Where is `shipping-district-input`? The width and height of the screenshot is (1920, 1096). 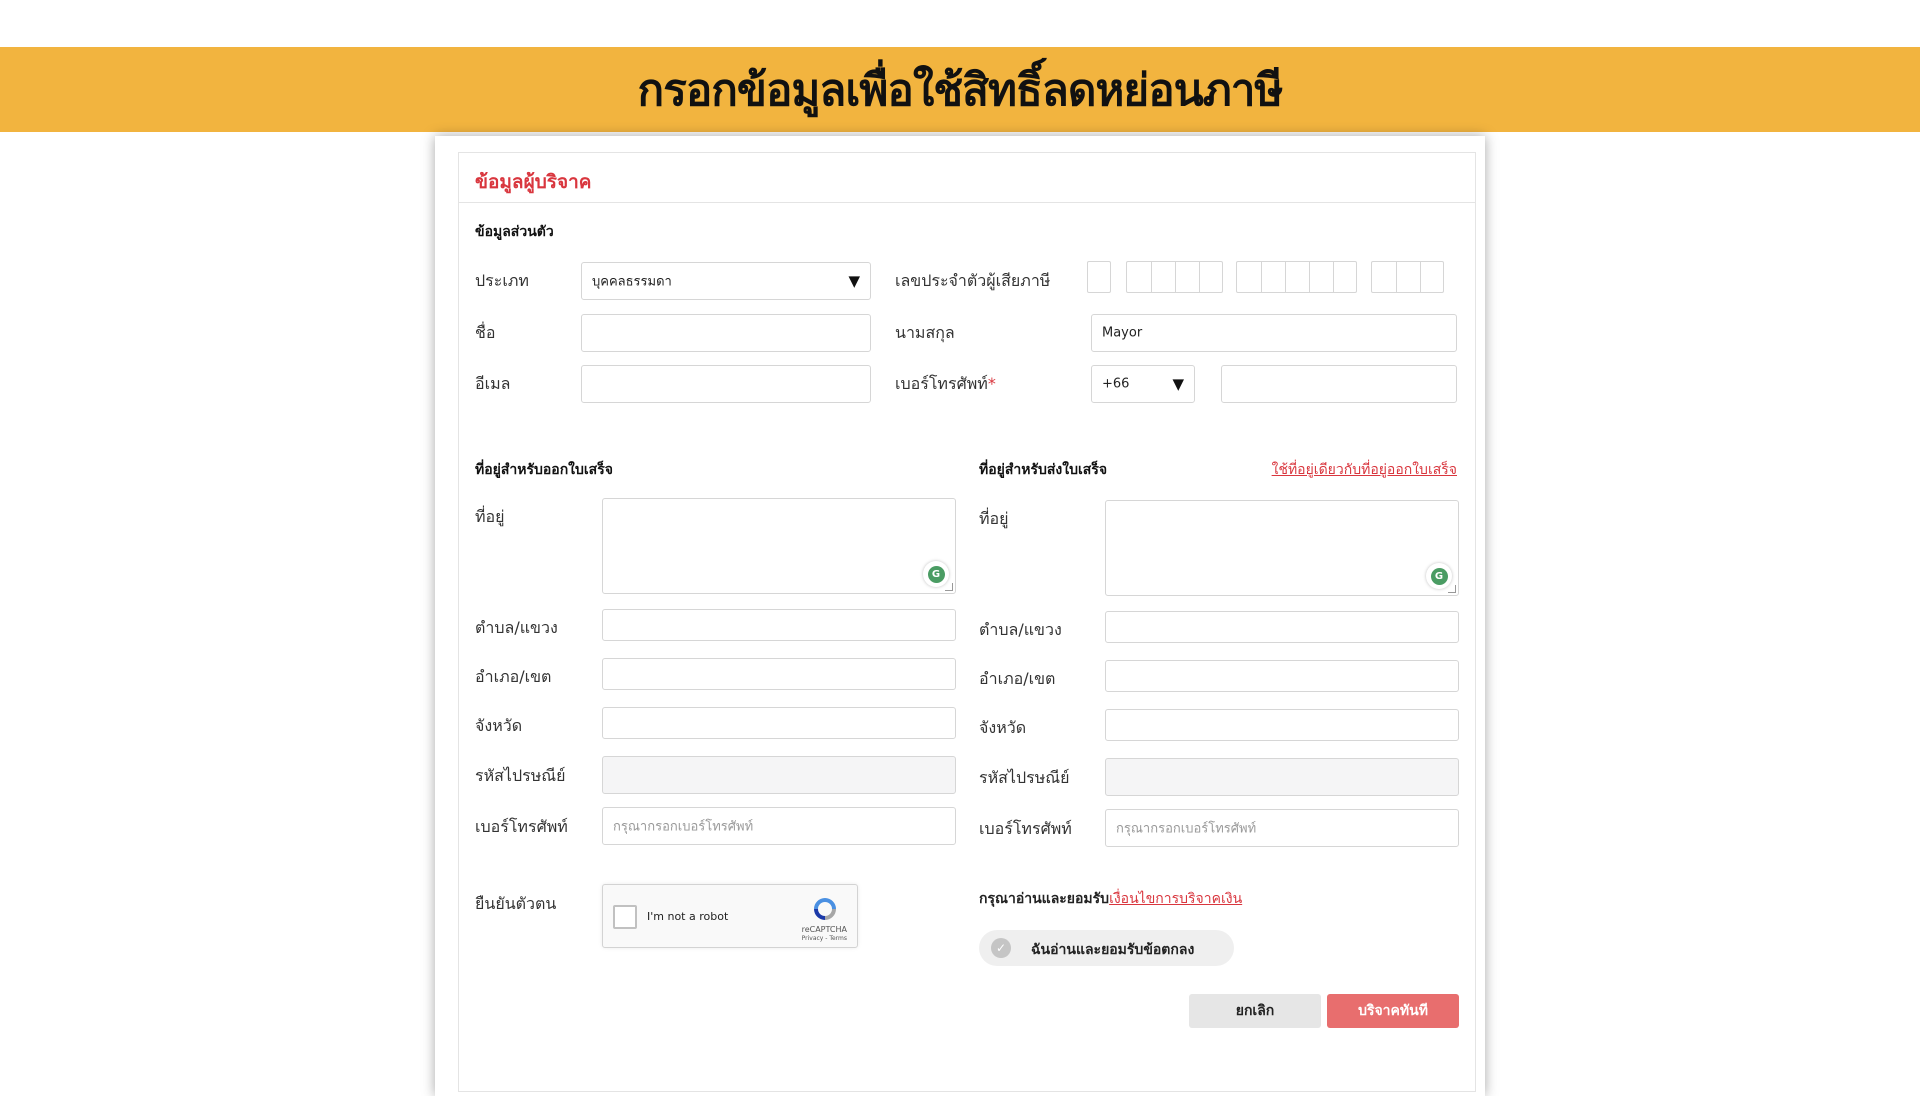
shipping-district-input is located at coordinates (1282, 676).